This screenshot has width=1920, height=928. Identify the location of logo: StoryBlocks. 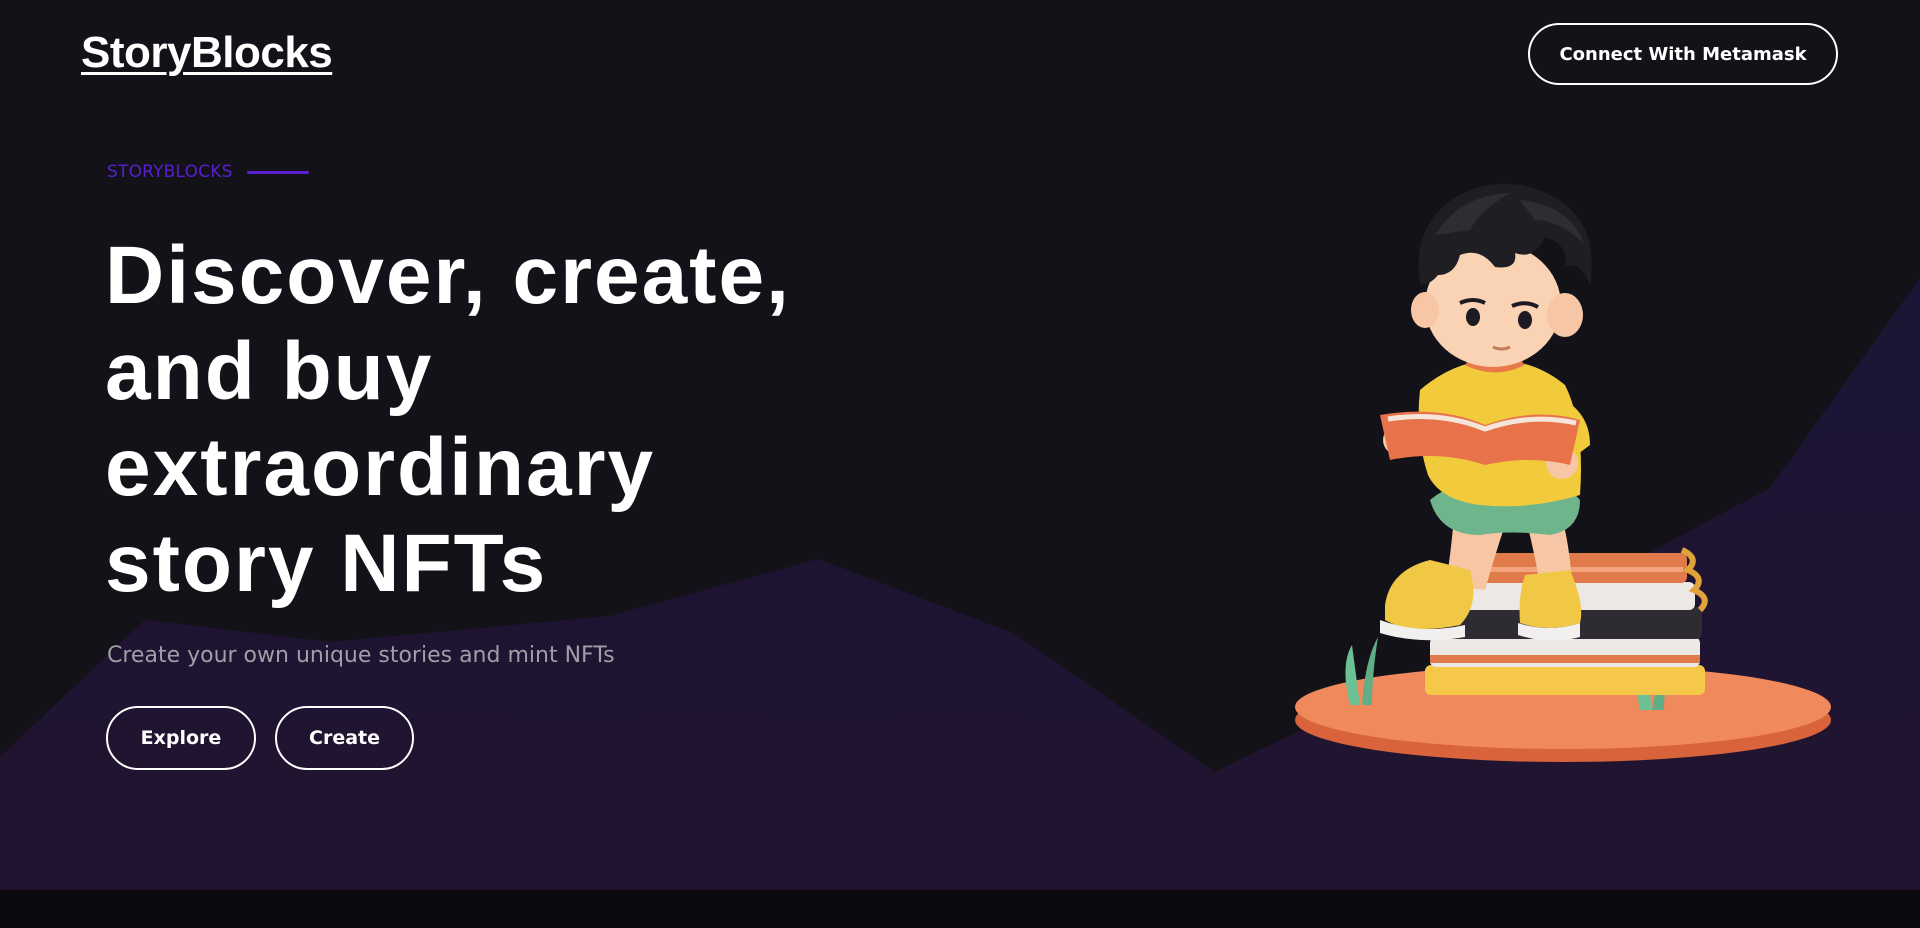
(207, 53).